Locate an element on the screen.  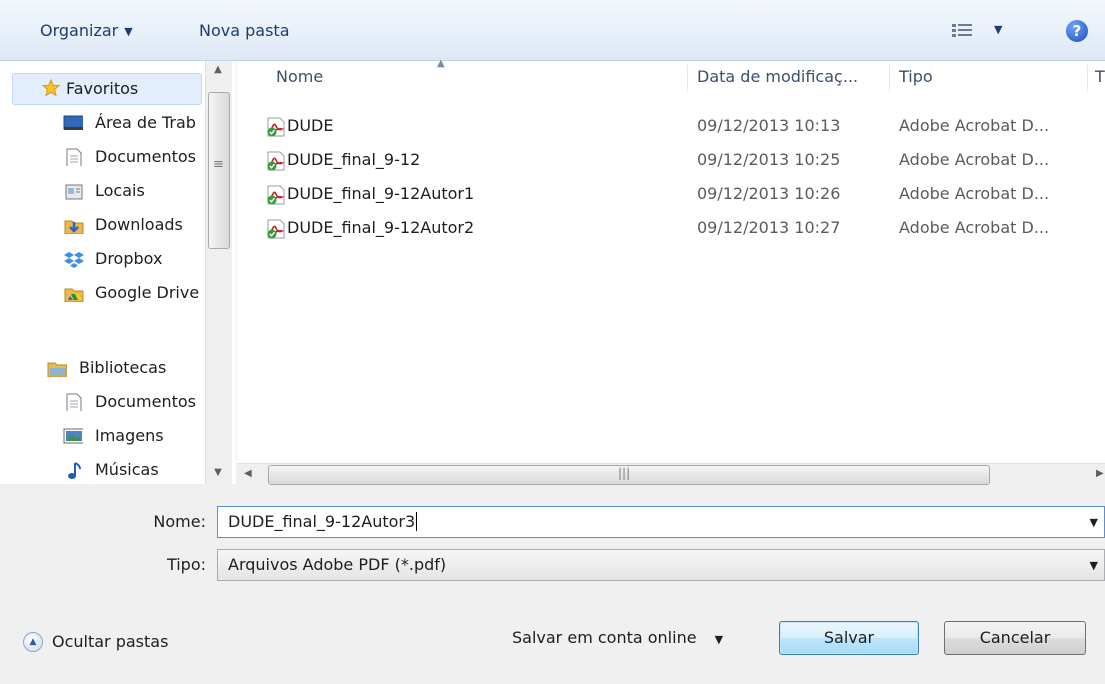
pictures-icon is located at coordinates (73, 436).